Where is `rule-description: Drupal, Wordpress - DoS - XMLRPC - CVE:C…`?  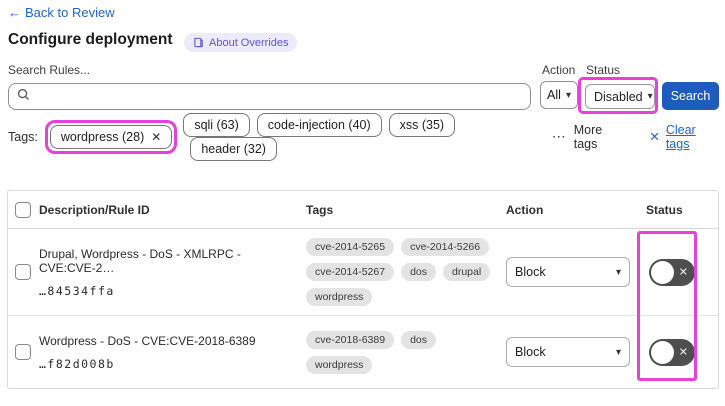
rule-description: Drupal, Wordpress - DoS - XMLRPC - CVE:C… is located at coordinates (140, 260).